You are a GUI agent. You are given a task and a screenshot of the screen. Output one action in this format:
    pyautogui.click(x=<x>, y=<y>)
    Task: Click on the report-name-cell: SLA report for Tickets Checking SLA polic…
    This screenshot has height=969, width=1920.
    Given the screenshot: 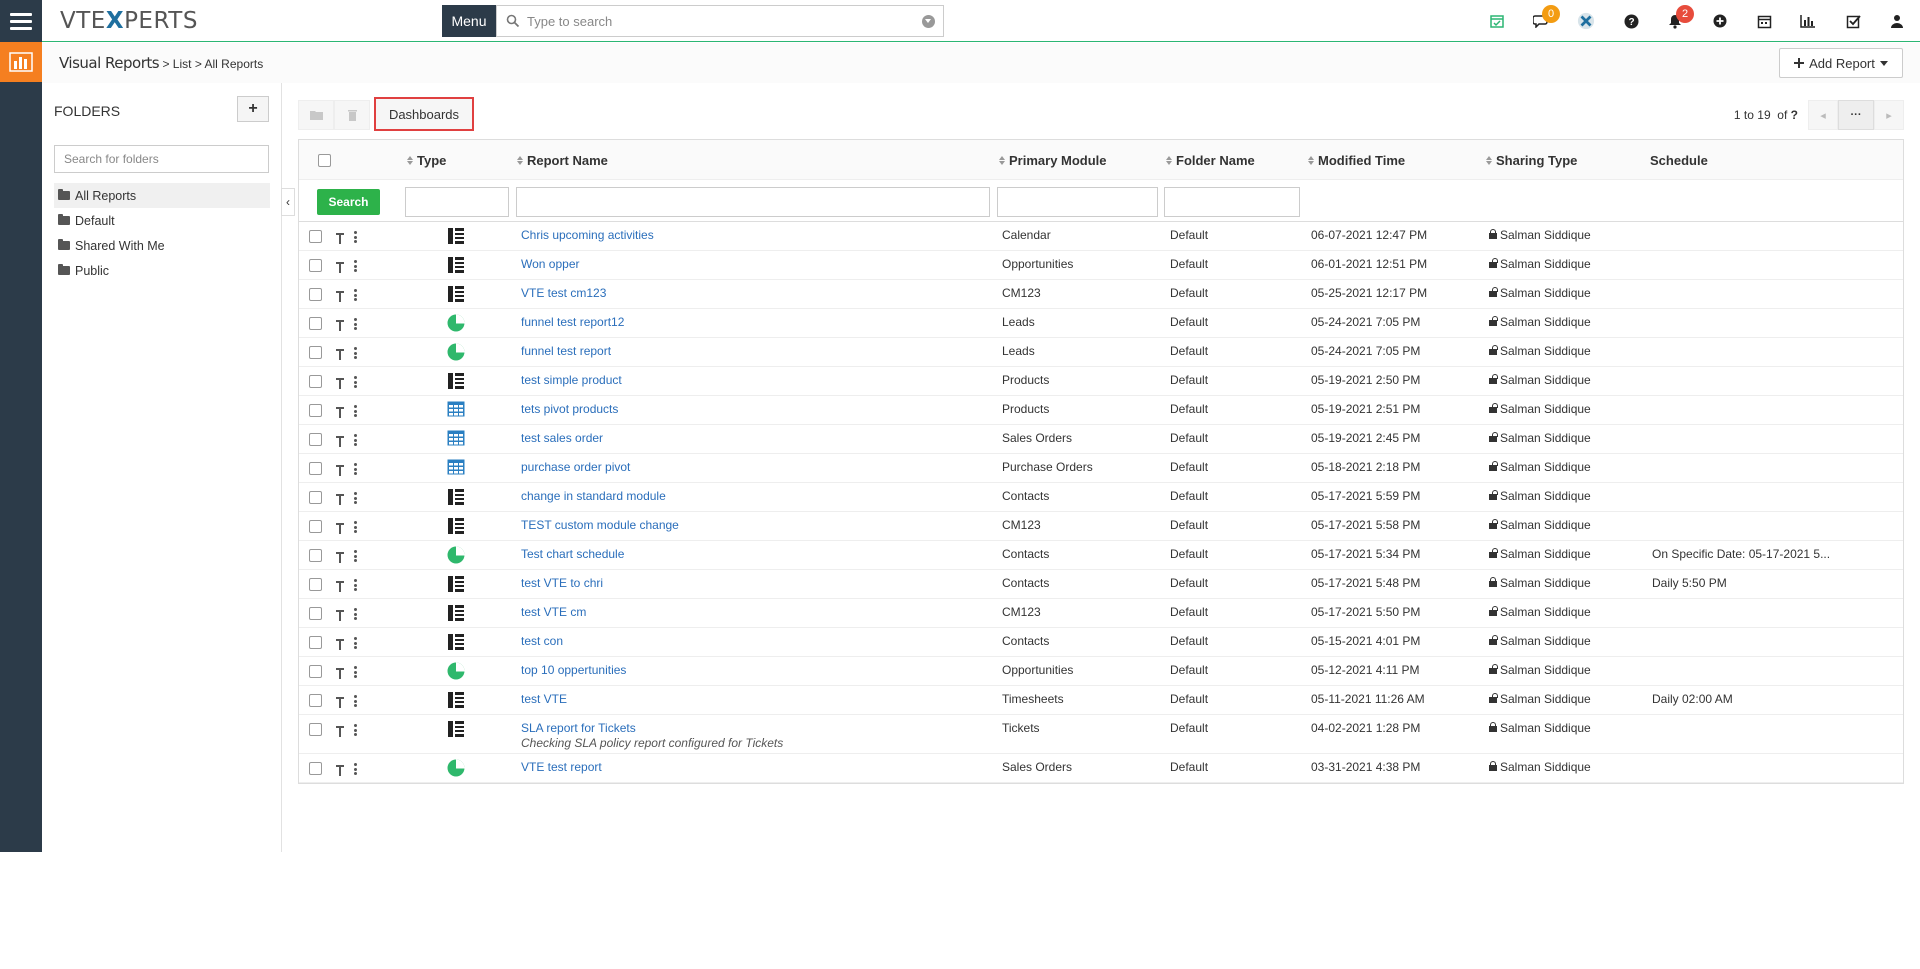 What is the action you would take?
    pyautogui.click(x=652, y=735)
    